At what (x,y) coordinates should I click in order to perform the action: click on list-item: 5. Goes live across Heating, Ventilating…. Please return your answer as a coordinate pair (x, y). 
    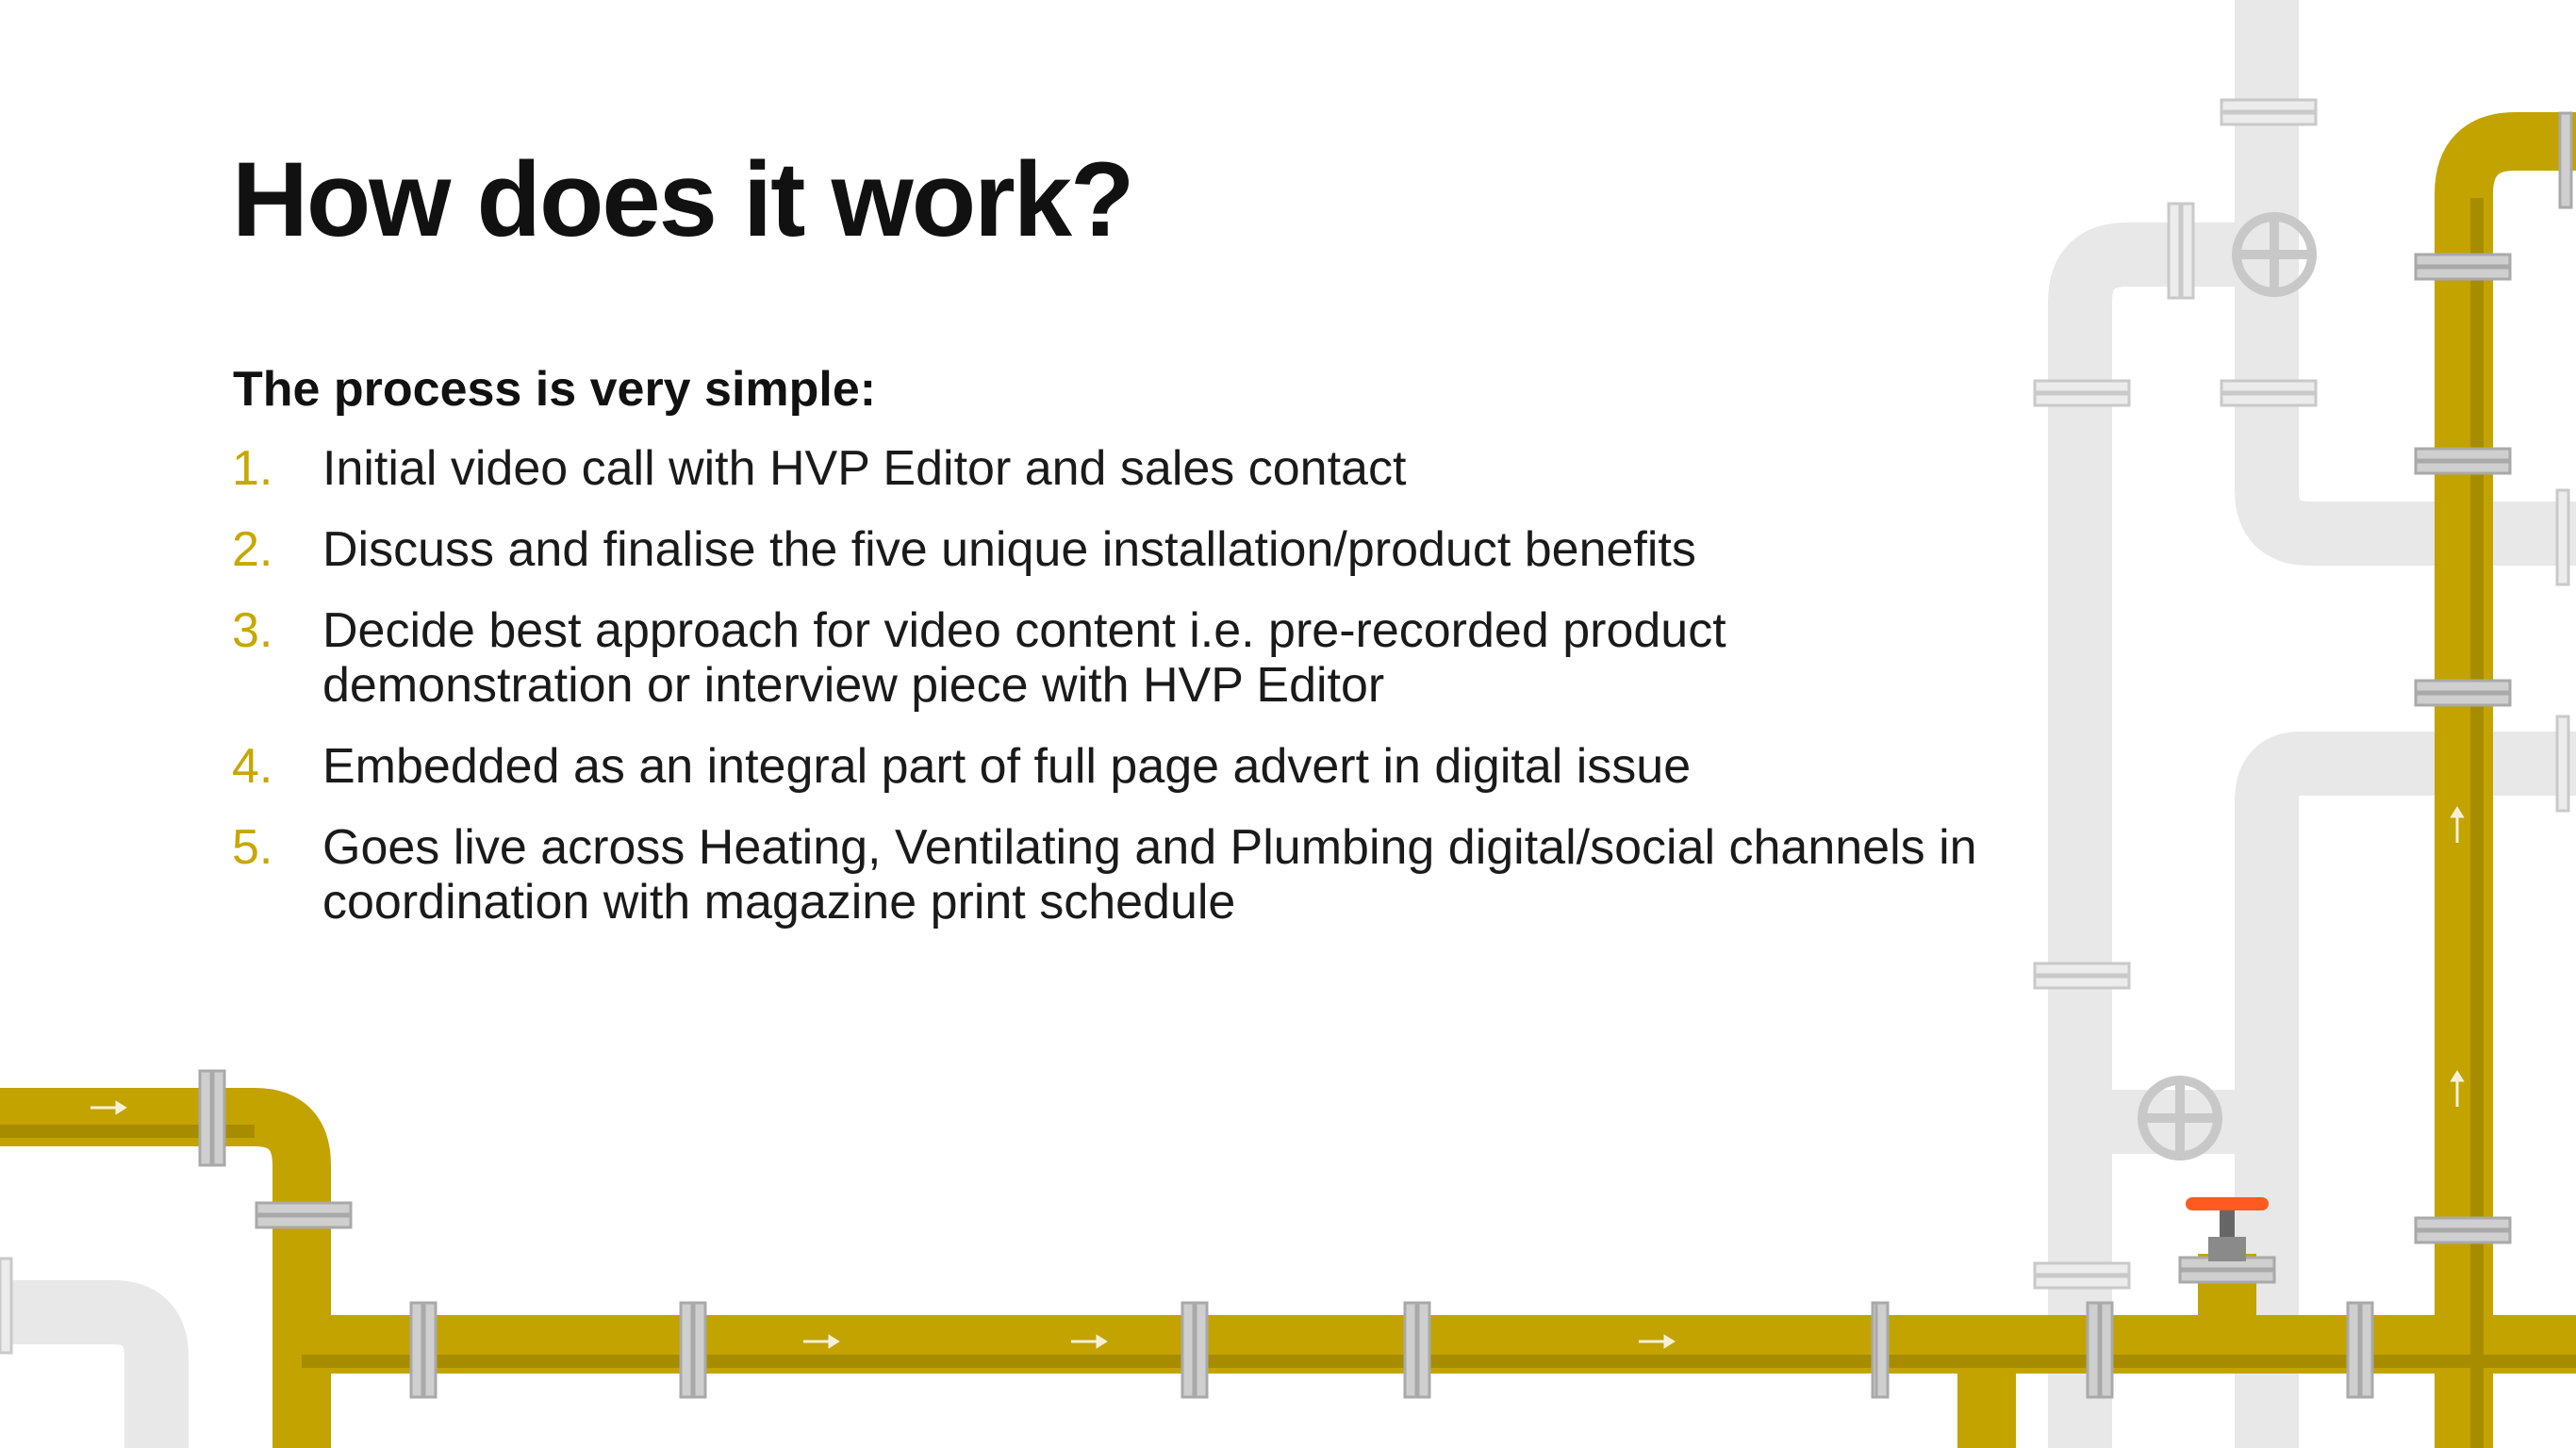
    Looking at the image, I should click on (1127, 875).